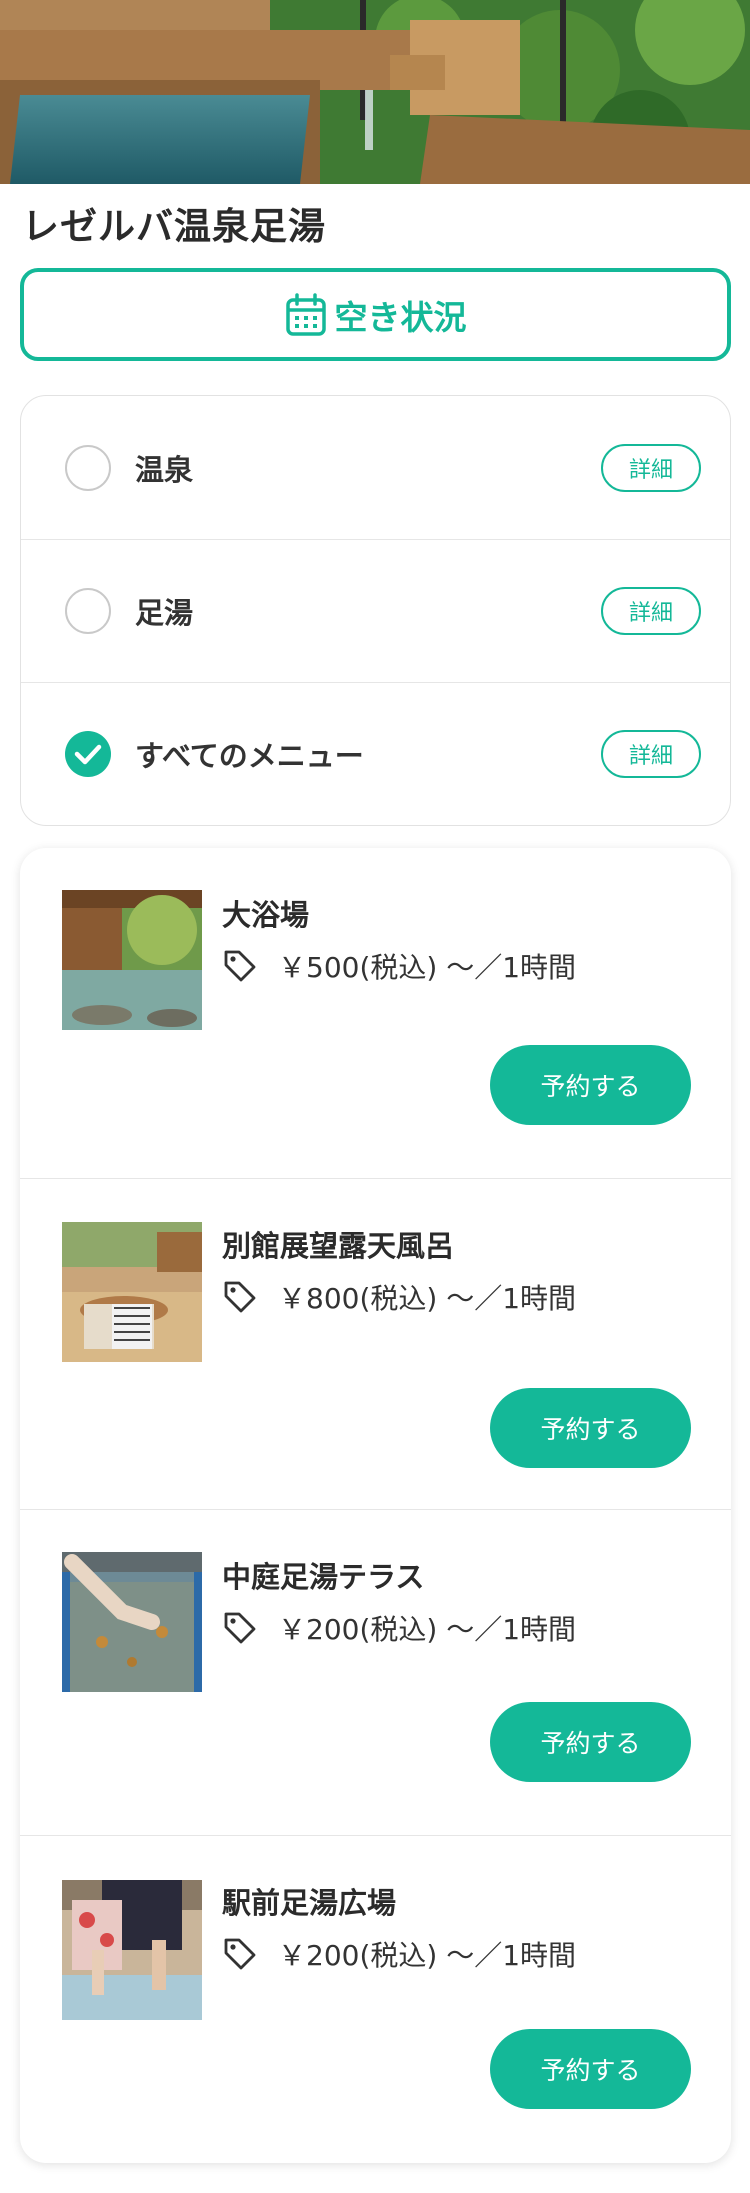 The height and width of the screenshot is (2193, 750). I want to click on filter-label: 足湯, so click(164, 613).